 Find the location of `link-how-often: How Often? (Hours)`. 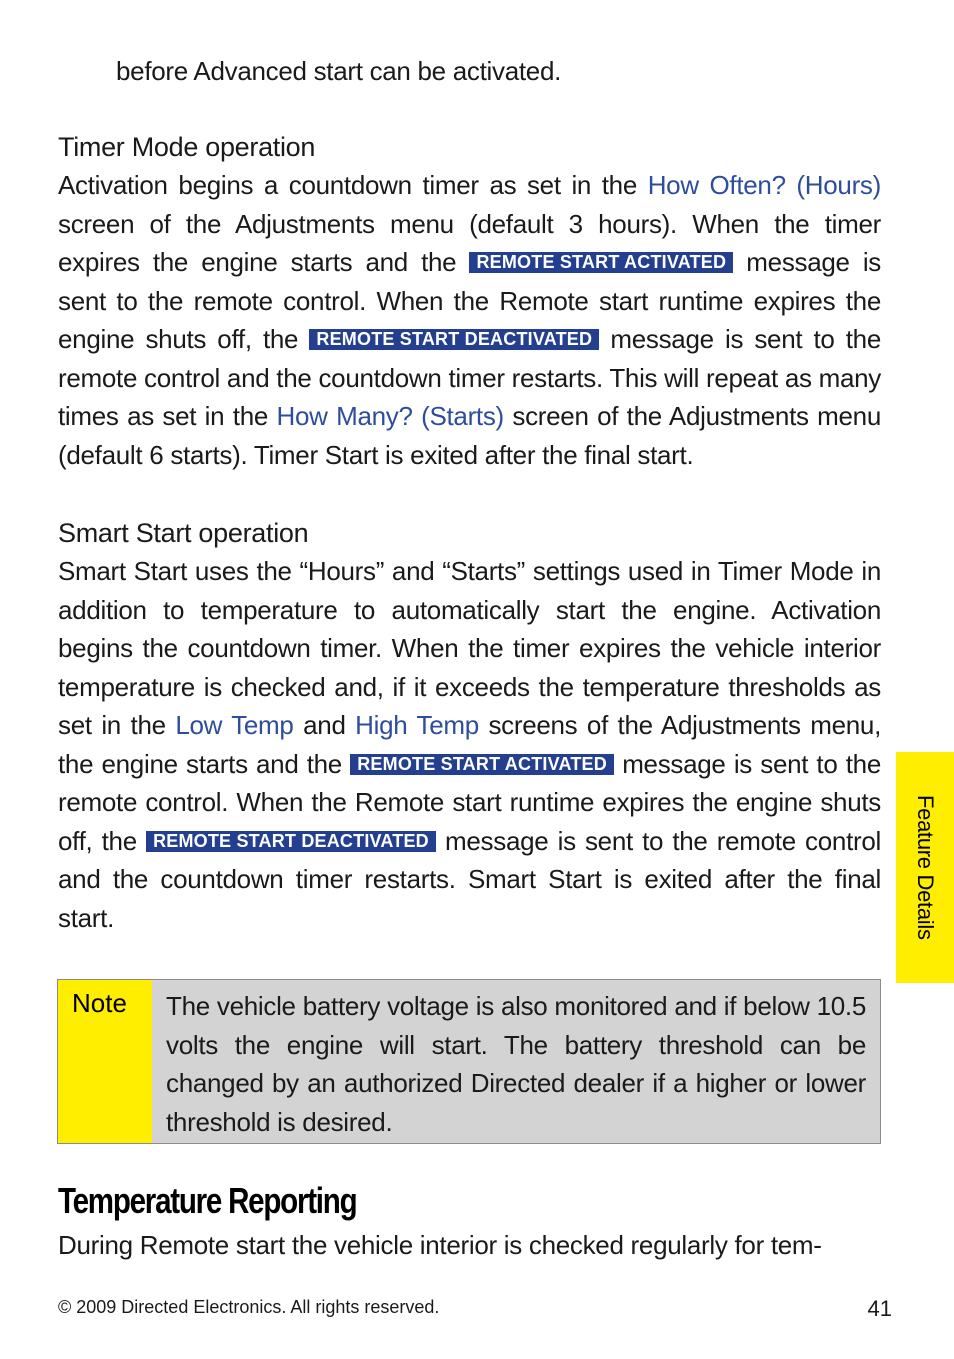

link-how-often: How Often? (Hours) is located at coordinates (765, 185).